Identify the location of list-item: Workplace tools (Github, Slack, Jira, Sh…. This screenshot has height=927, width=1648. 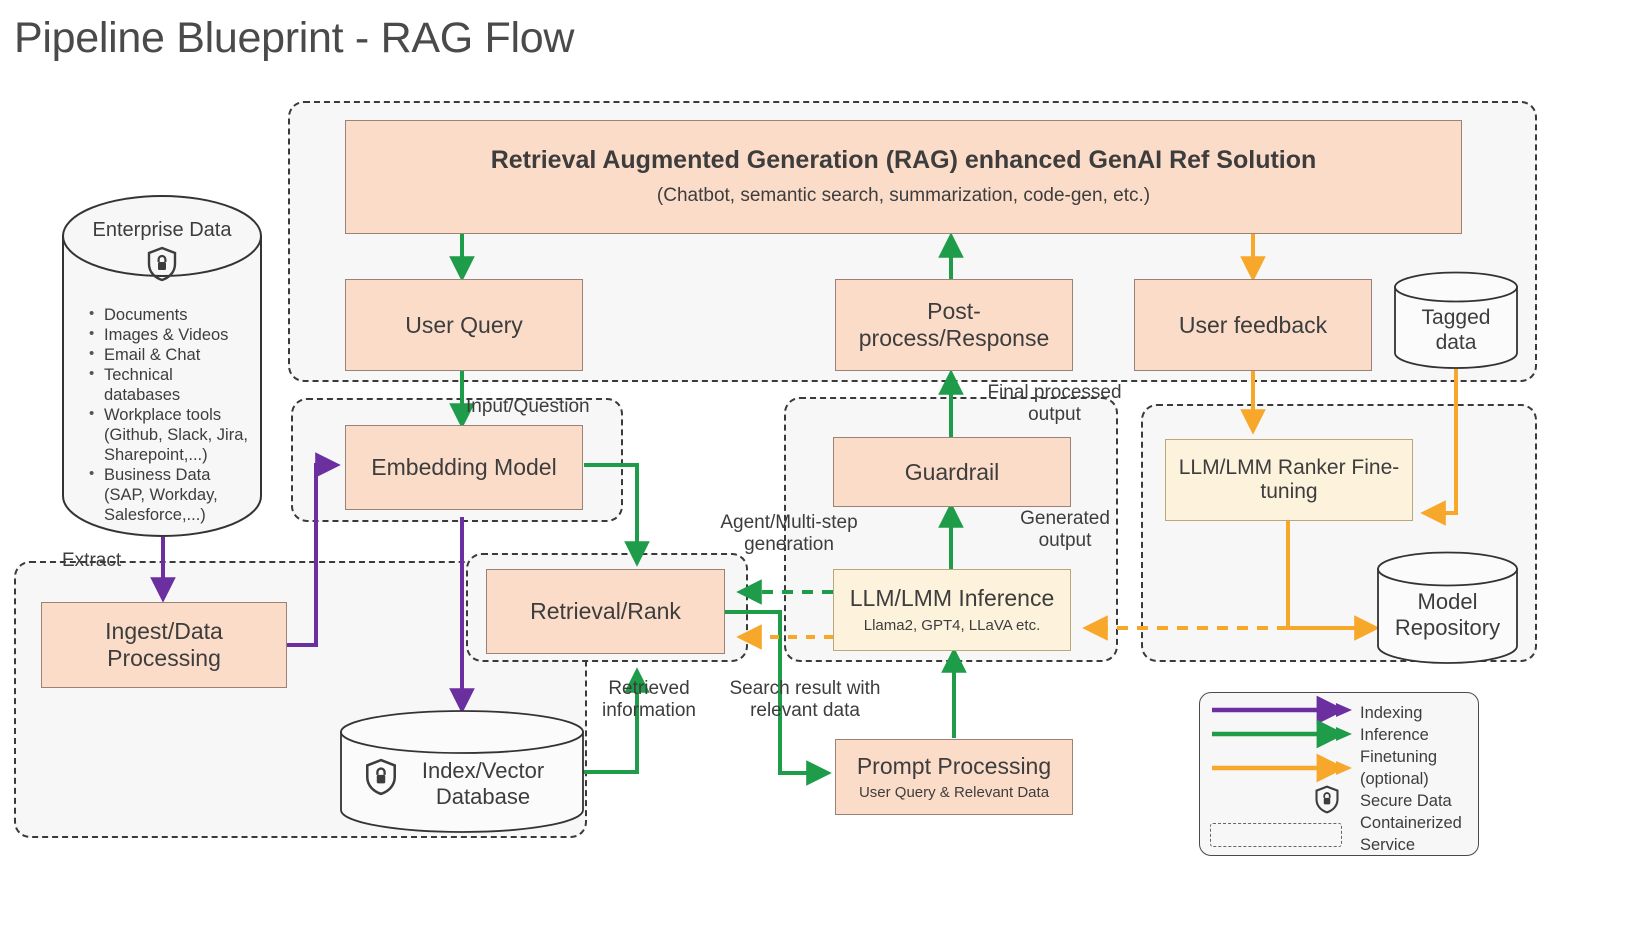
(168, 435).